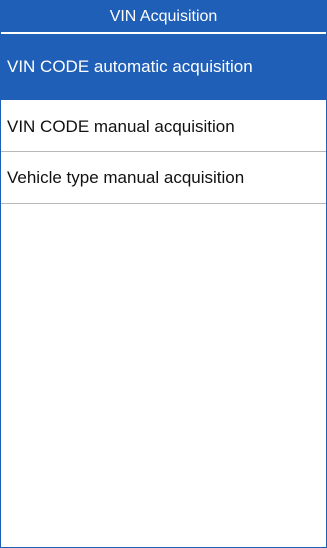  What do you see at coordinates (163, 67) in the screenshot?
I see `menu-item-vin-automatic: VIN CODE automatic acquisition` at bounding box center [163, 67].